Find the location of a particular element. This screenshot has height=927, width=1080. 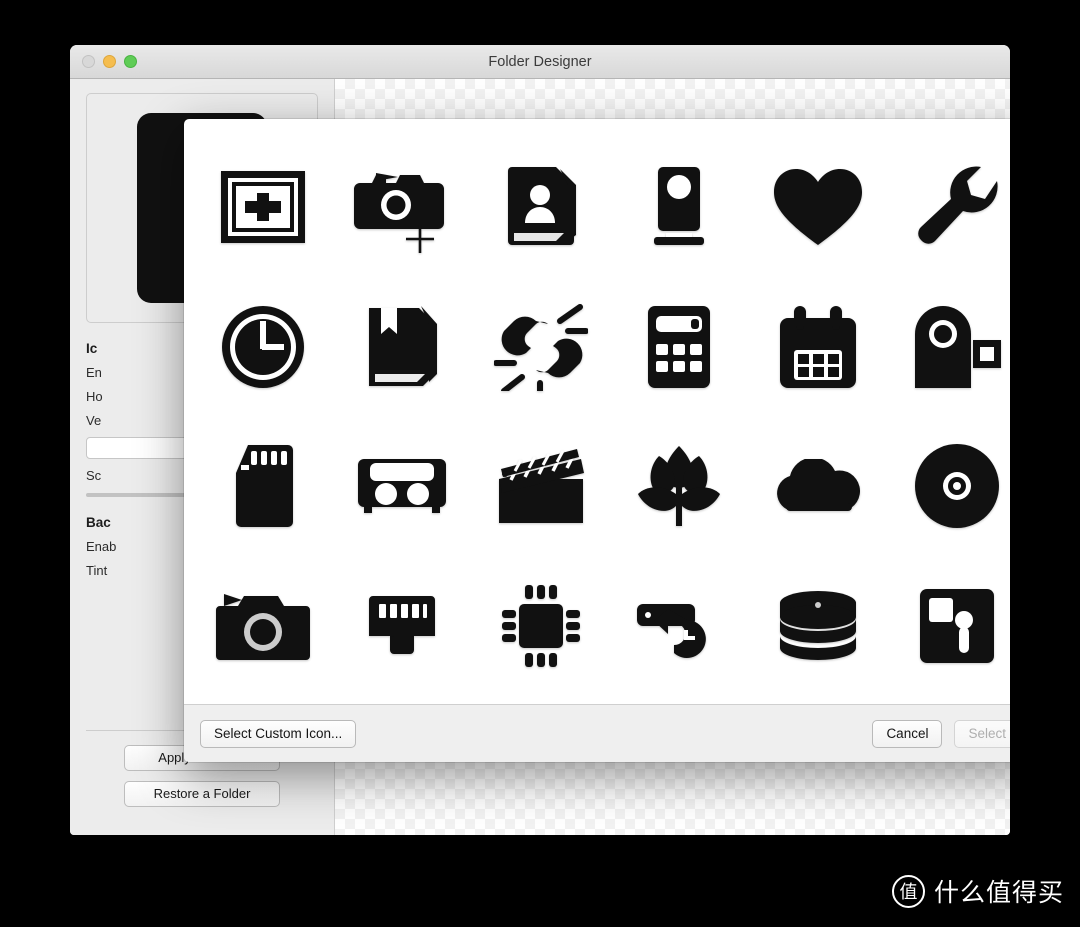

icon-cell-heart is located at coordinates (818, 207).